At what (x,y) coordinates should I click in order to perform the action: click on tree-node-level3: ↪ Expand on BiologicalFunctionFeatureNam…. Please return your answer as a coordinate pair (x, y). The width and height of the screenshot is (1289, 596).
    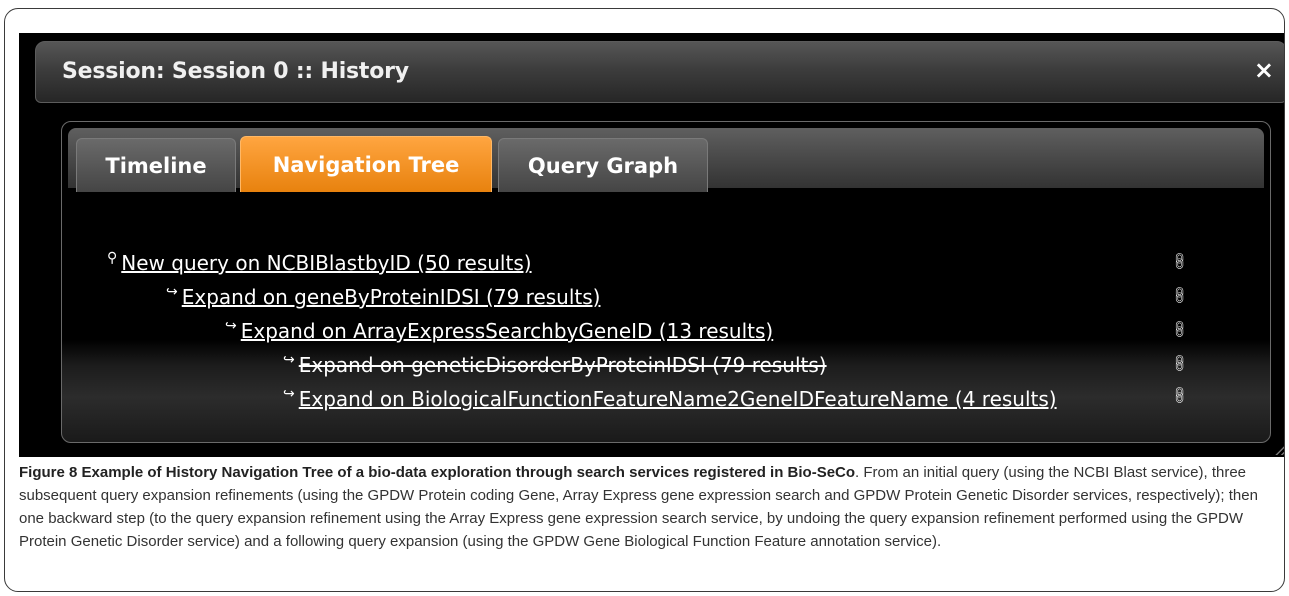
    Looking at the image, I should click on (670, 398).